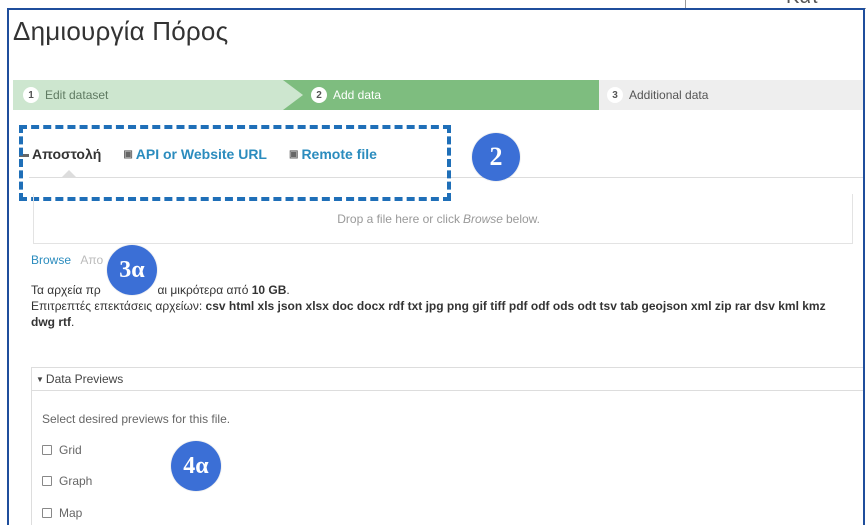 The width and height of the screenshot is (867, 525). Describe the element at coordinates (73, 322) in the screenshot. I see `extensions-suffix: .` at that location.